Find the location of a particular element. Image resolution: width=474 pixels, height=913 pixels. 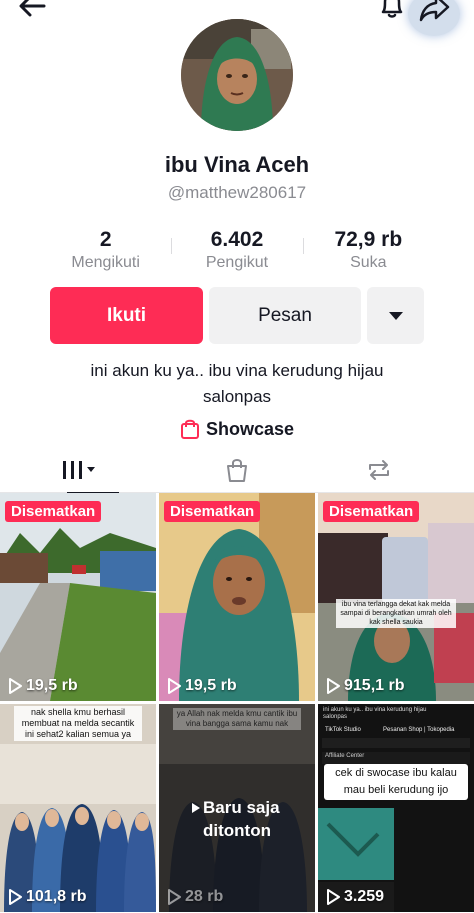

video-studio-label: TikTok Studio is located at coordinates (343, 730).